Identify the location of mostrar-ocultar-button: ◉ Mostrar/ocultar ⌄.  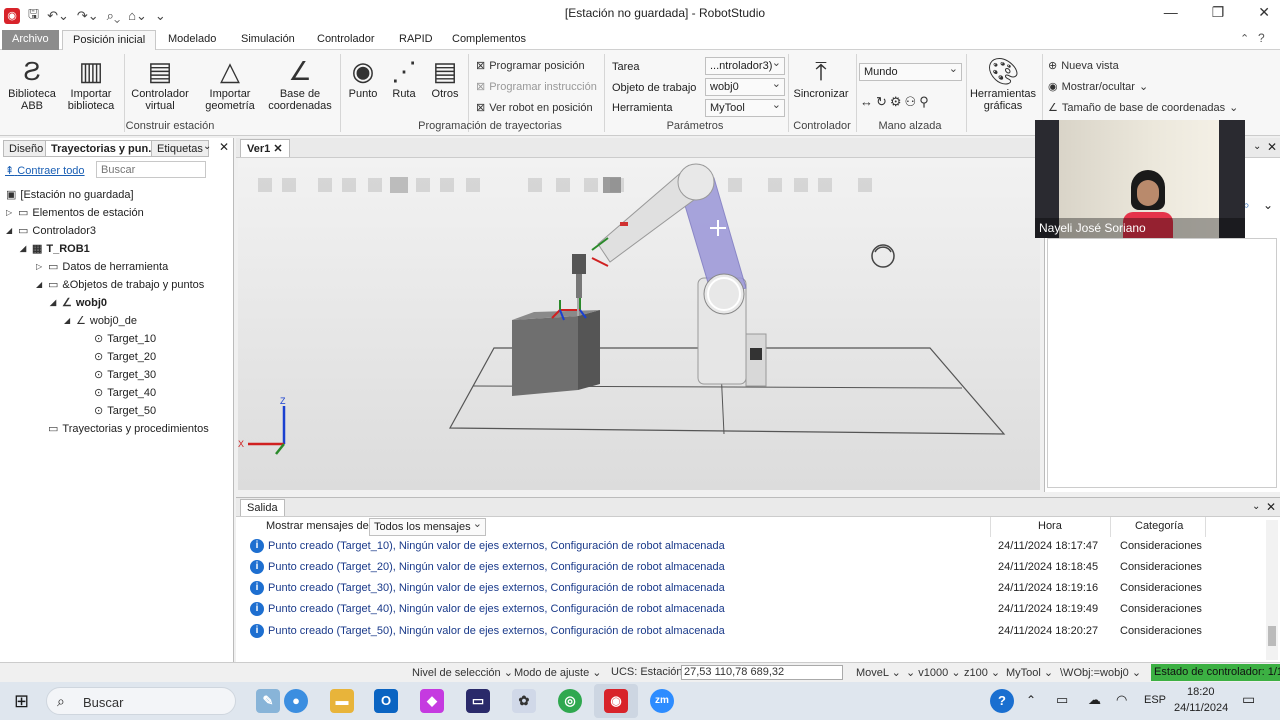
(1098, 87).